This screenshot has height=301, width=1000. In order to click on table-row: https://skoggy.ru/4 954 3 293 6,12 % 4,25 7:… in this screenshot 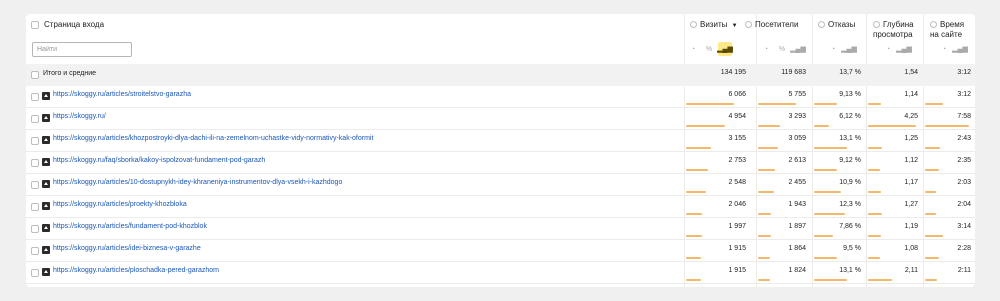, I will do `click(500, 119)`.